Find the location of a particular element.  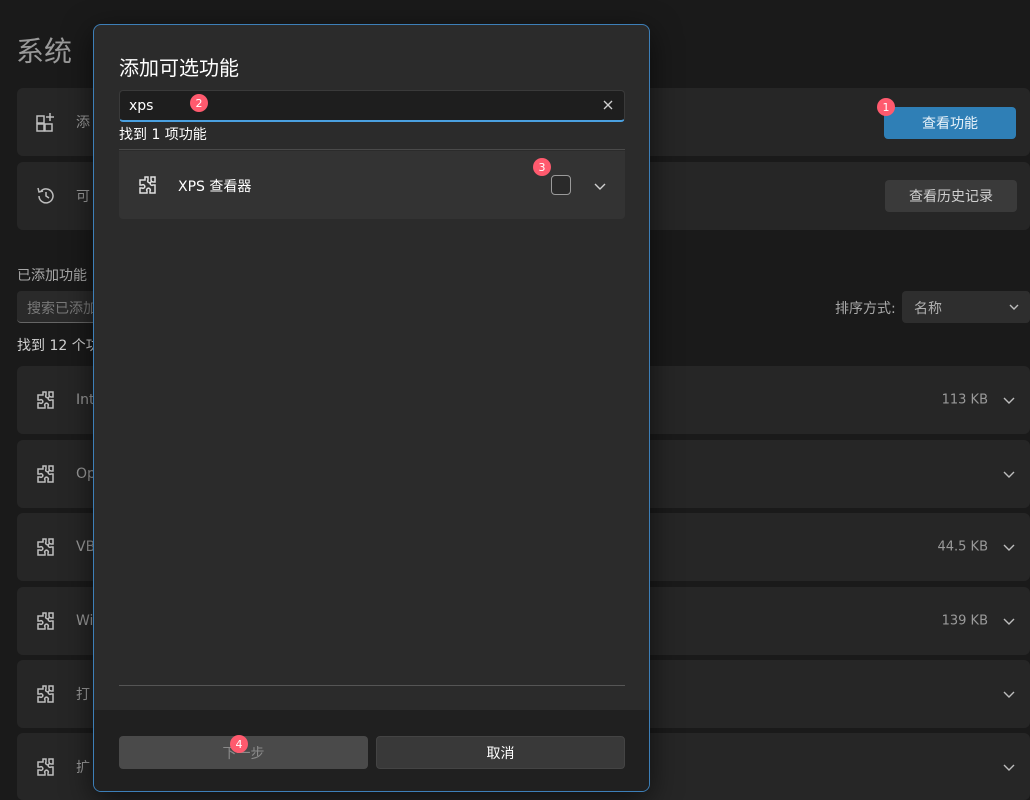

view-history-button: 查看历史记录 is located at coordinates (951, 196).